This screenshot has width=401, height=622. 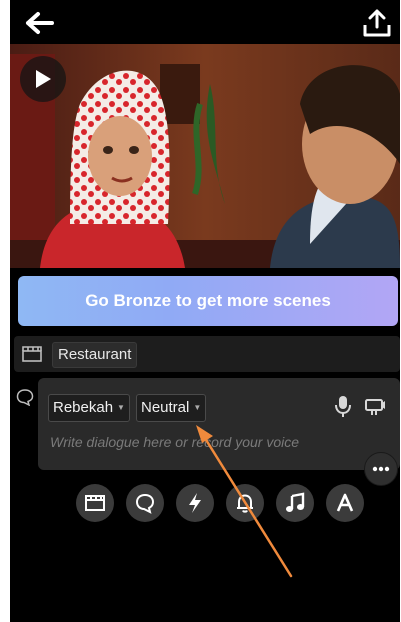 I want to click on top-bar, so click(x=205, y=22).